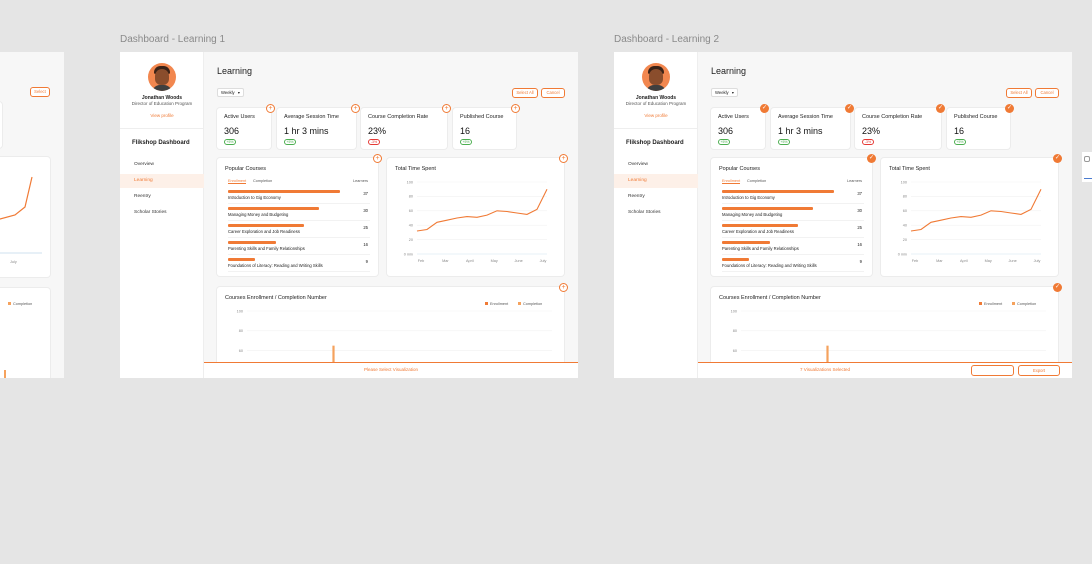  Describe the element at coordinates (752, 214) in the screenshot. I see `course-name: Managing Money and Budgeting` at that location.